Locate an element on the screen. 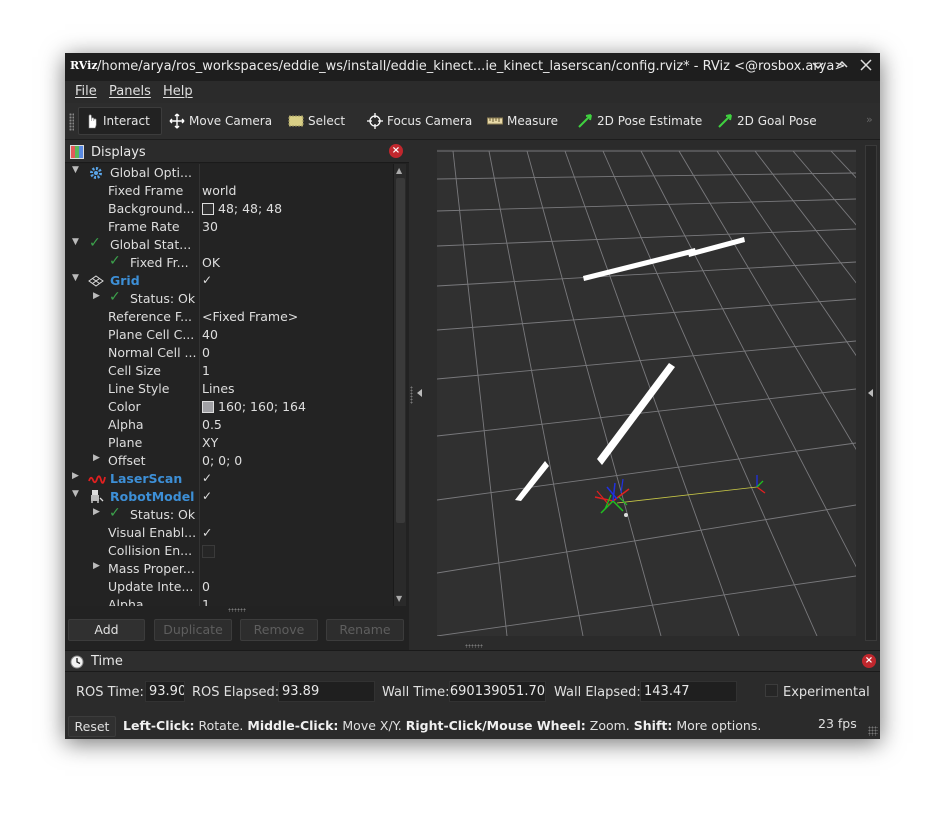 This screenshot has width=945, height=816. menu-file: File is located at coordinates (86, 91).